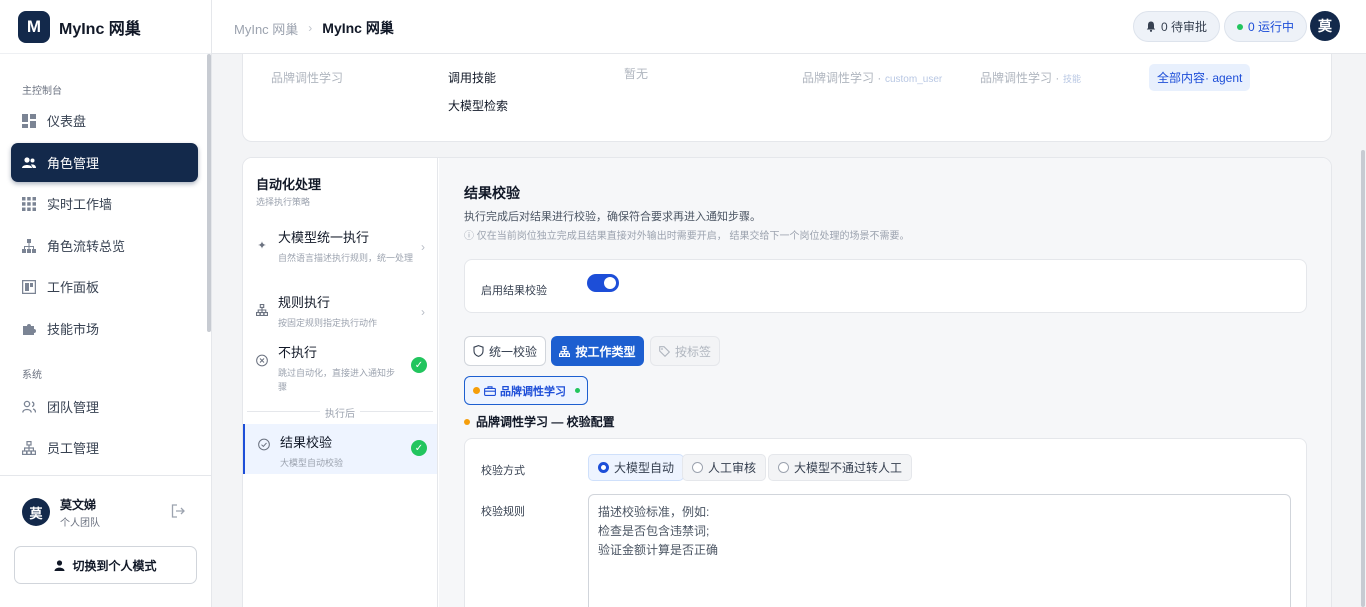 The width and height of the screenshot is (1366, 607). I want to click on strategy-list-title: 自动化处理, so click(289, 184).